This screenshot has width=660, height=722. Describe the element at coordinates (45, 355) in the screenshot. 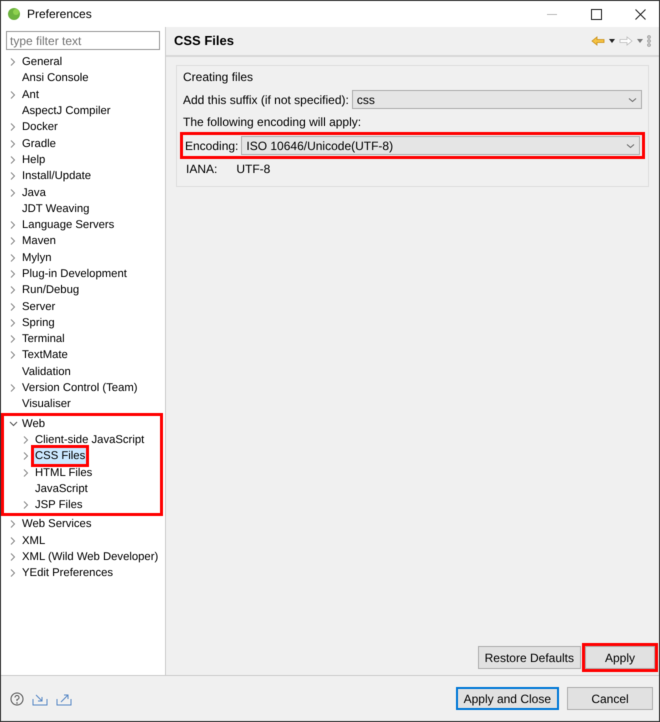

I see `tree-item: TextMate` at that location.